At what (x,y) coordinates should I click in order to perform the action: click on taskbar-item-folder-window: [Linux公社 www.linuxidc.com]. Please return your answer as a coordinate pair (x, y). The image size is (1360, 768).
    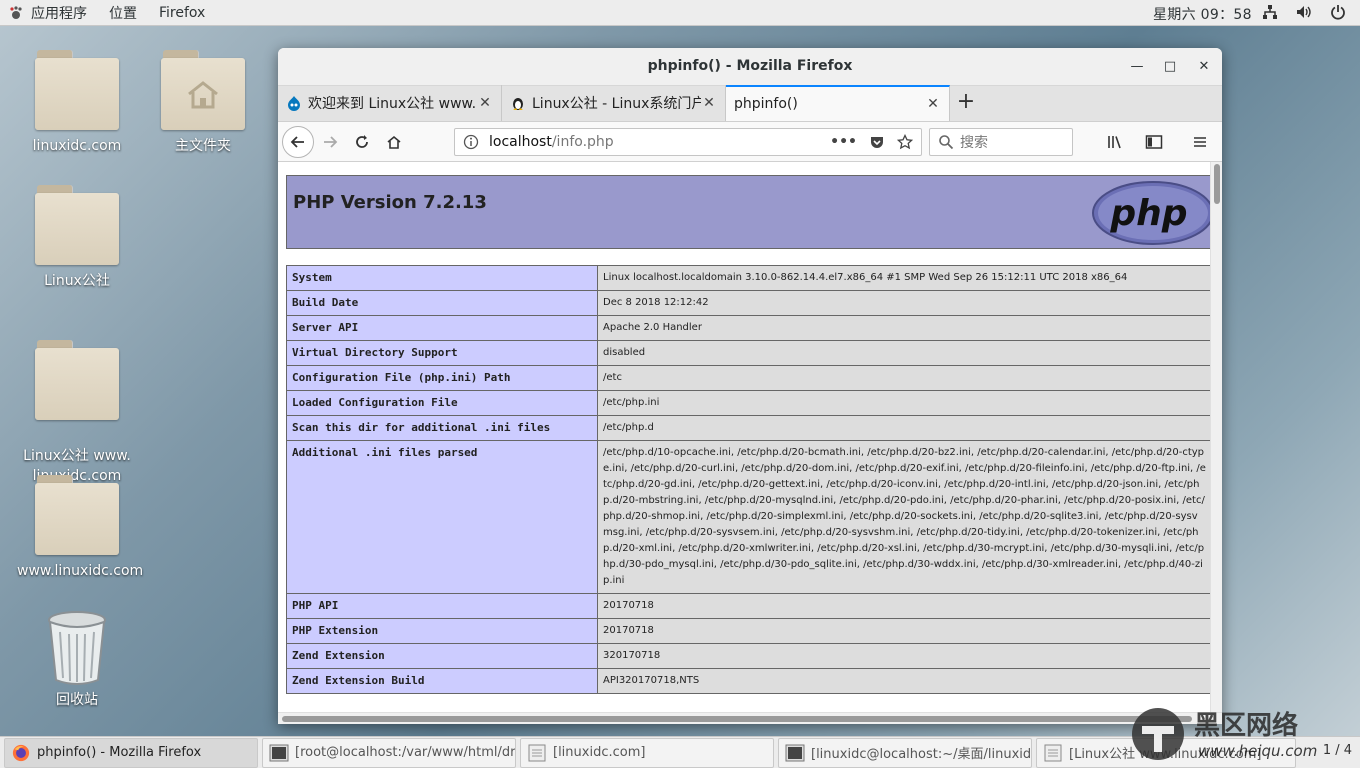
    Looking at the image, I should click on (1166, 752).